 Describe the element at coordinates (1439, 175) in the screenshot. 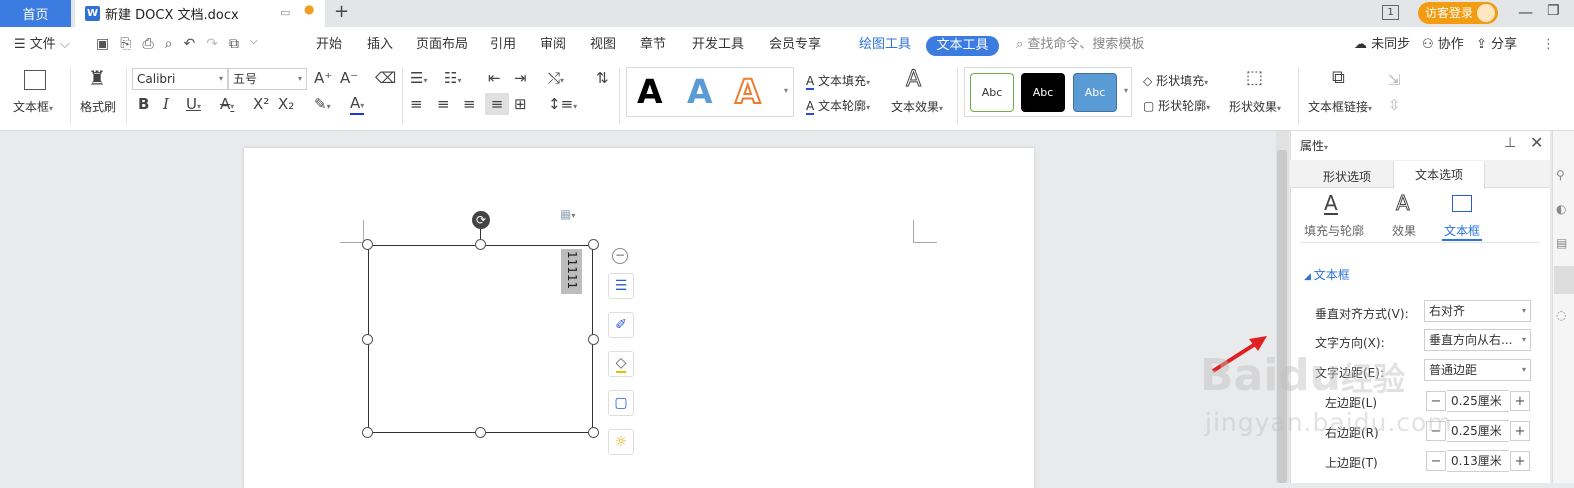

I see `tab-text-options: 文本选项` at that location.